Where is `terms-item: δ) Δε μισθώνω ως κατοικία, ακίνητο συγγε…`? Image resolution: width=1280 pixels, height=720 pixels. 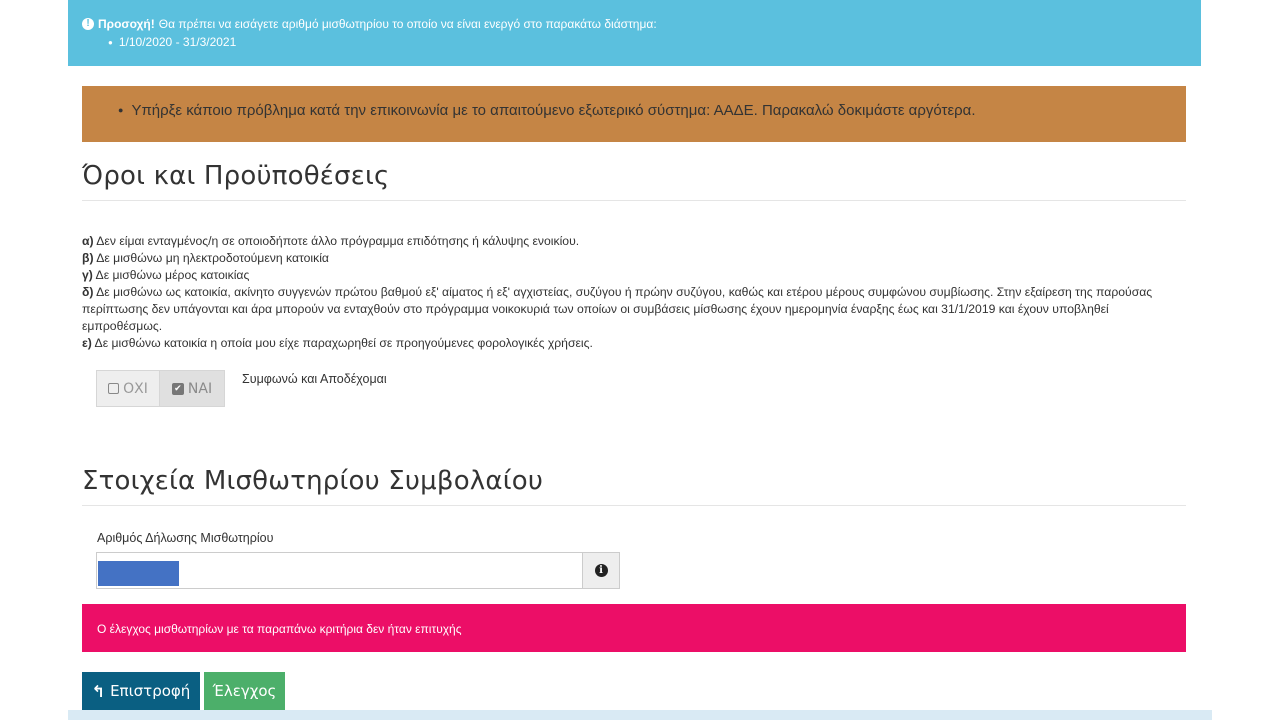 terms-item: δ) Δε μισθώνω ως κατοικία, ακίνητο συγγε… is located at coordinates (634, 309).